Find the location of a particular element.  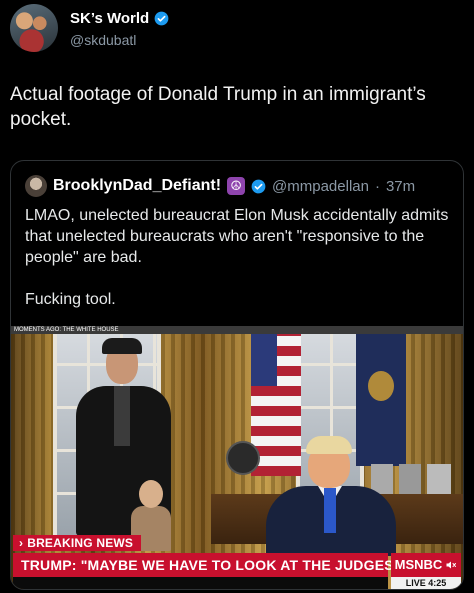

display-name: SK’s World is located at coordinates (109, 18).